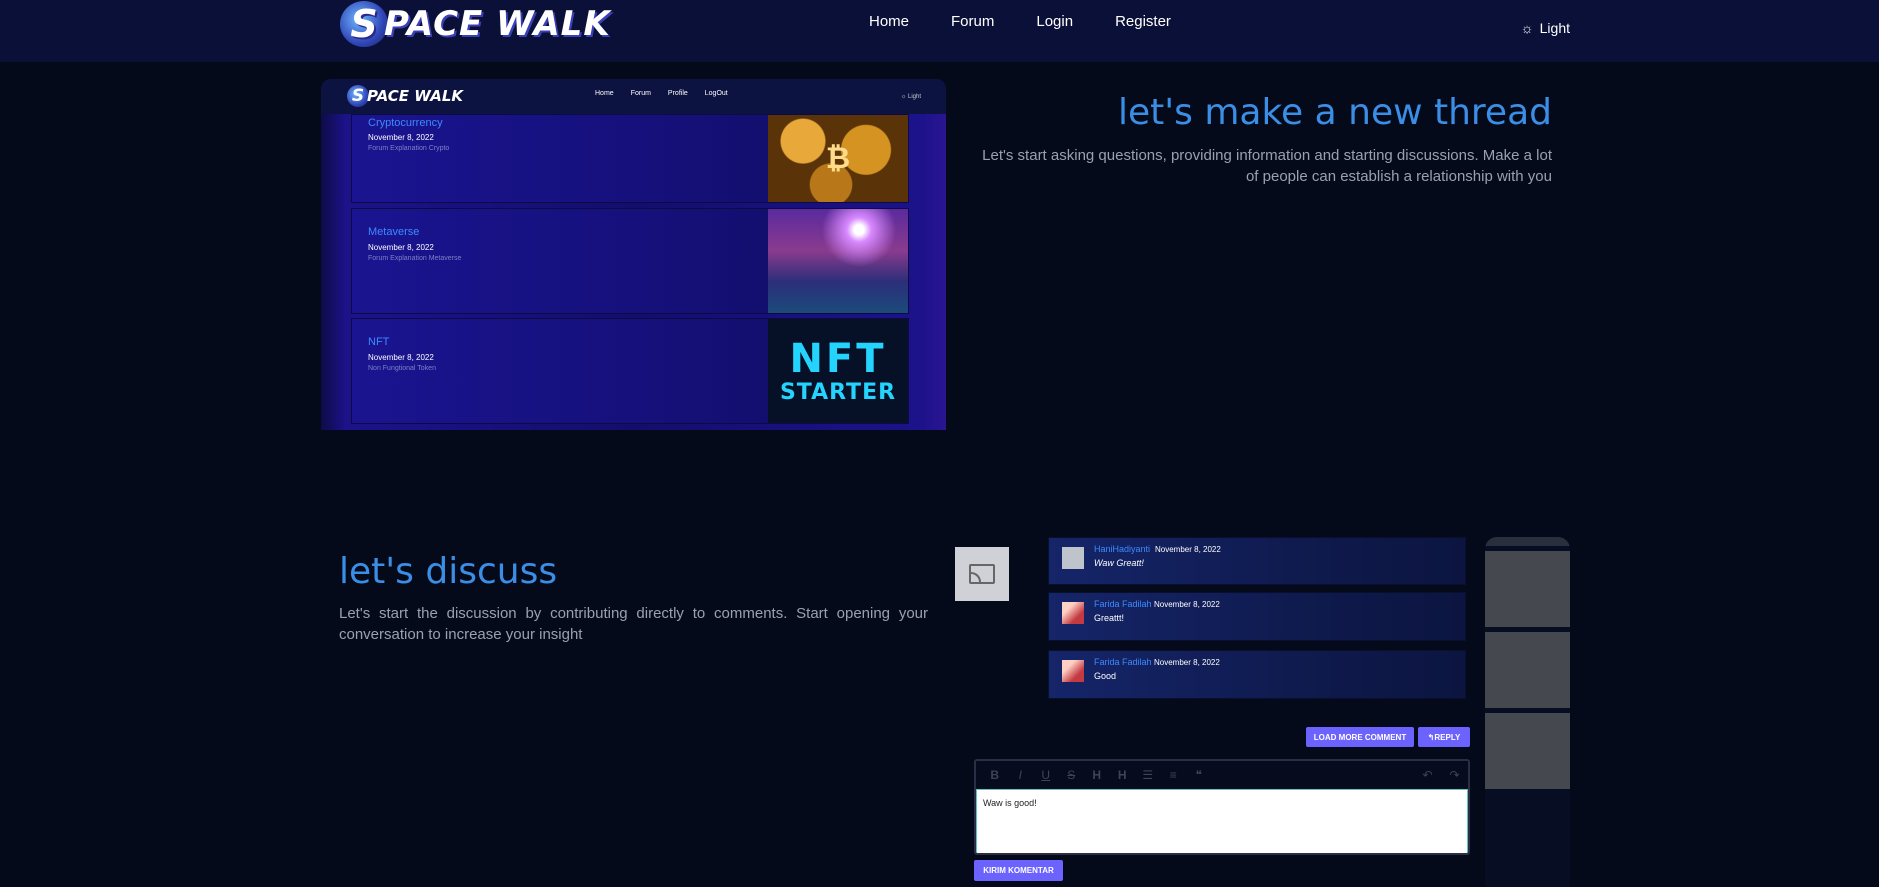 Image resolution: width=1879 pixels, height=887 pixels. Describe the element at coordinates (1105, 676) in the screenshot. I see `comment-body: Good` at that location.